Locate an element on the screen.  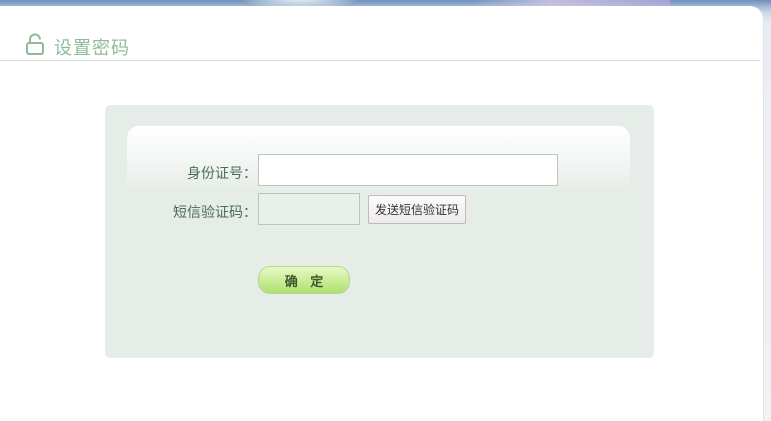
unlock-icon is located at coordinates (35, 44).